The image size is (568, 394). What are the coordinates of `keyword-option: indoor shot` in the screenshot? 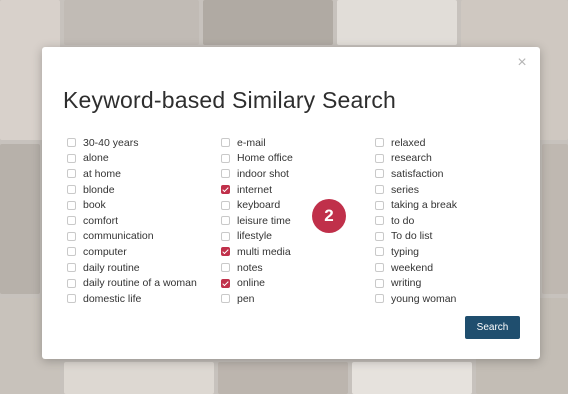 It's located at (257, 174).